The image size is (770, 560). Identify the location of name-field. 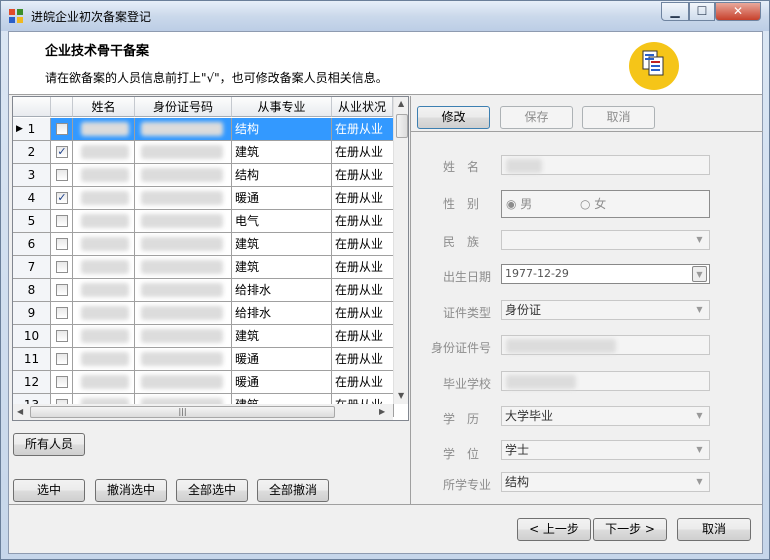
(605, 165).